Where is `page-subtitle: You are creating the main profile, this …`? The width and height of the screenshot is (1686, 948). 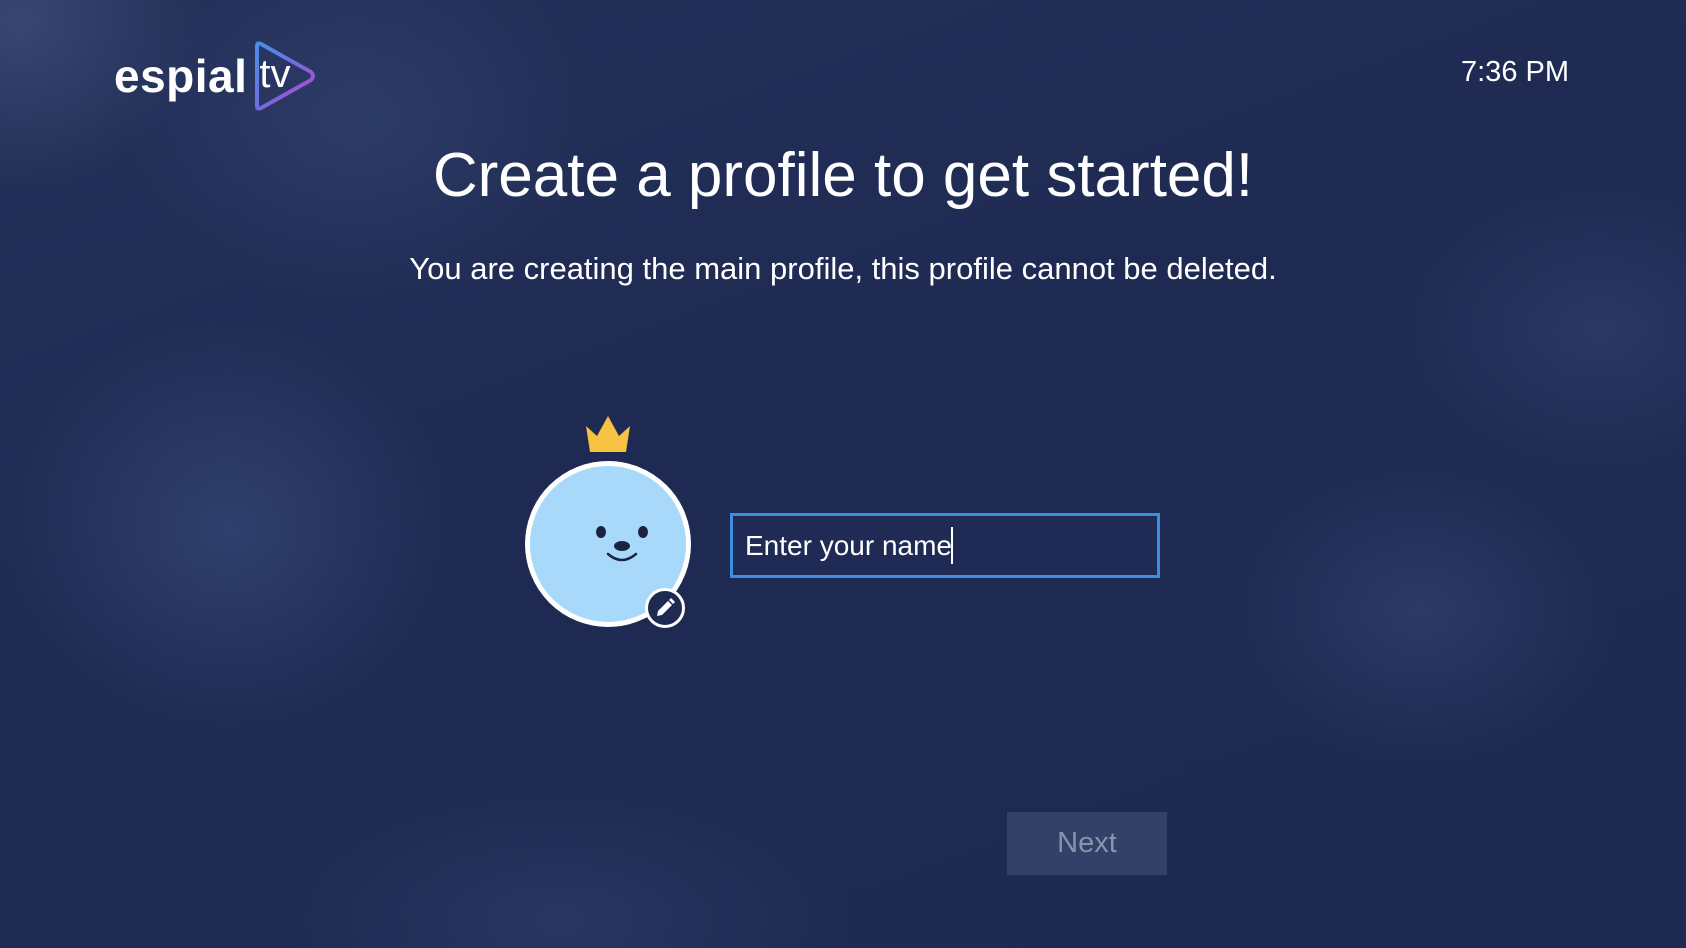 page-subtitle: You are creating the main profile, this … is located at coordinates (843, 268).